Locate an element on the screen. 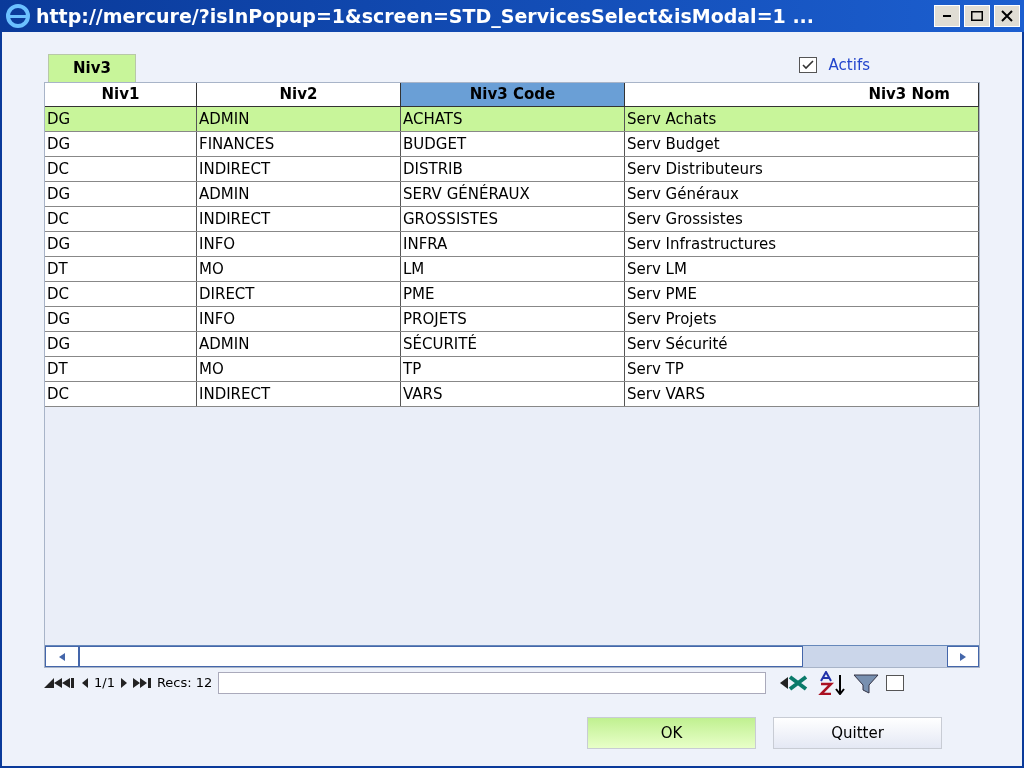 This screenshot has height=768, width=1024. table-cell: Serv Grossistes is located at coordinates (802, 219).